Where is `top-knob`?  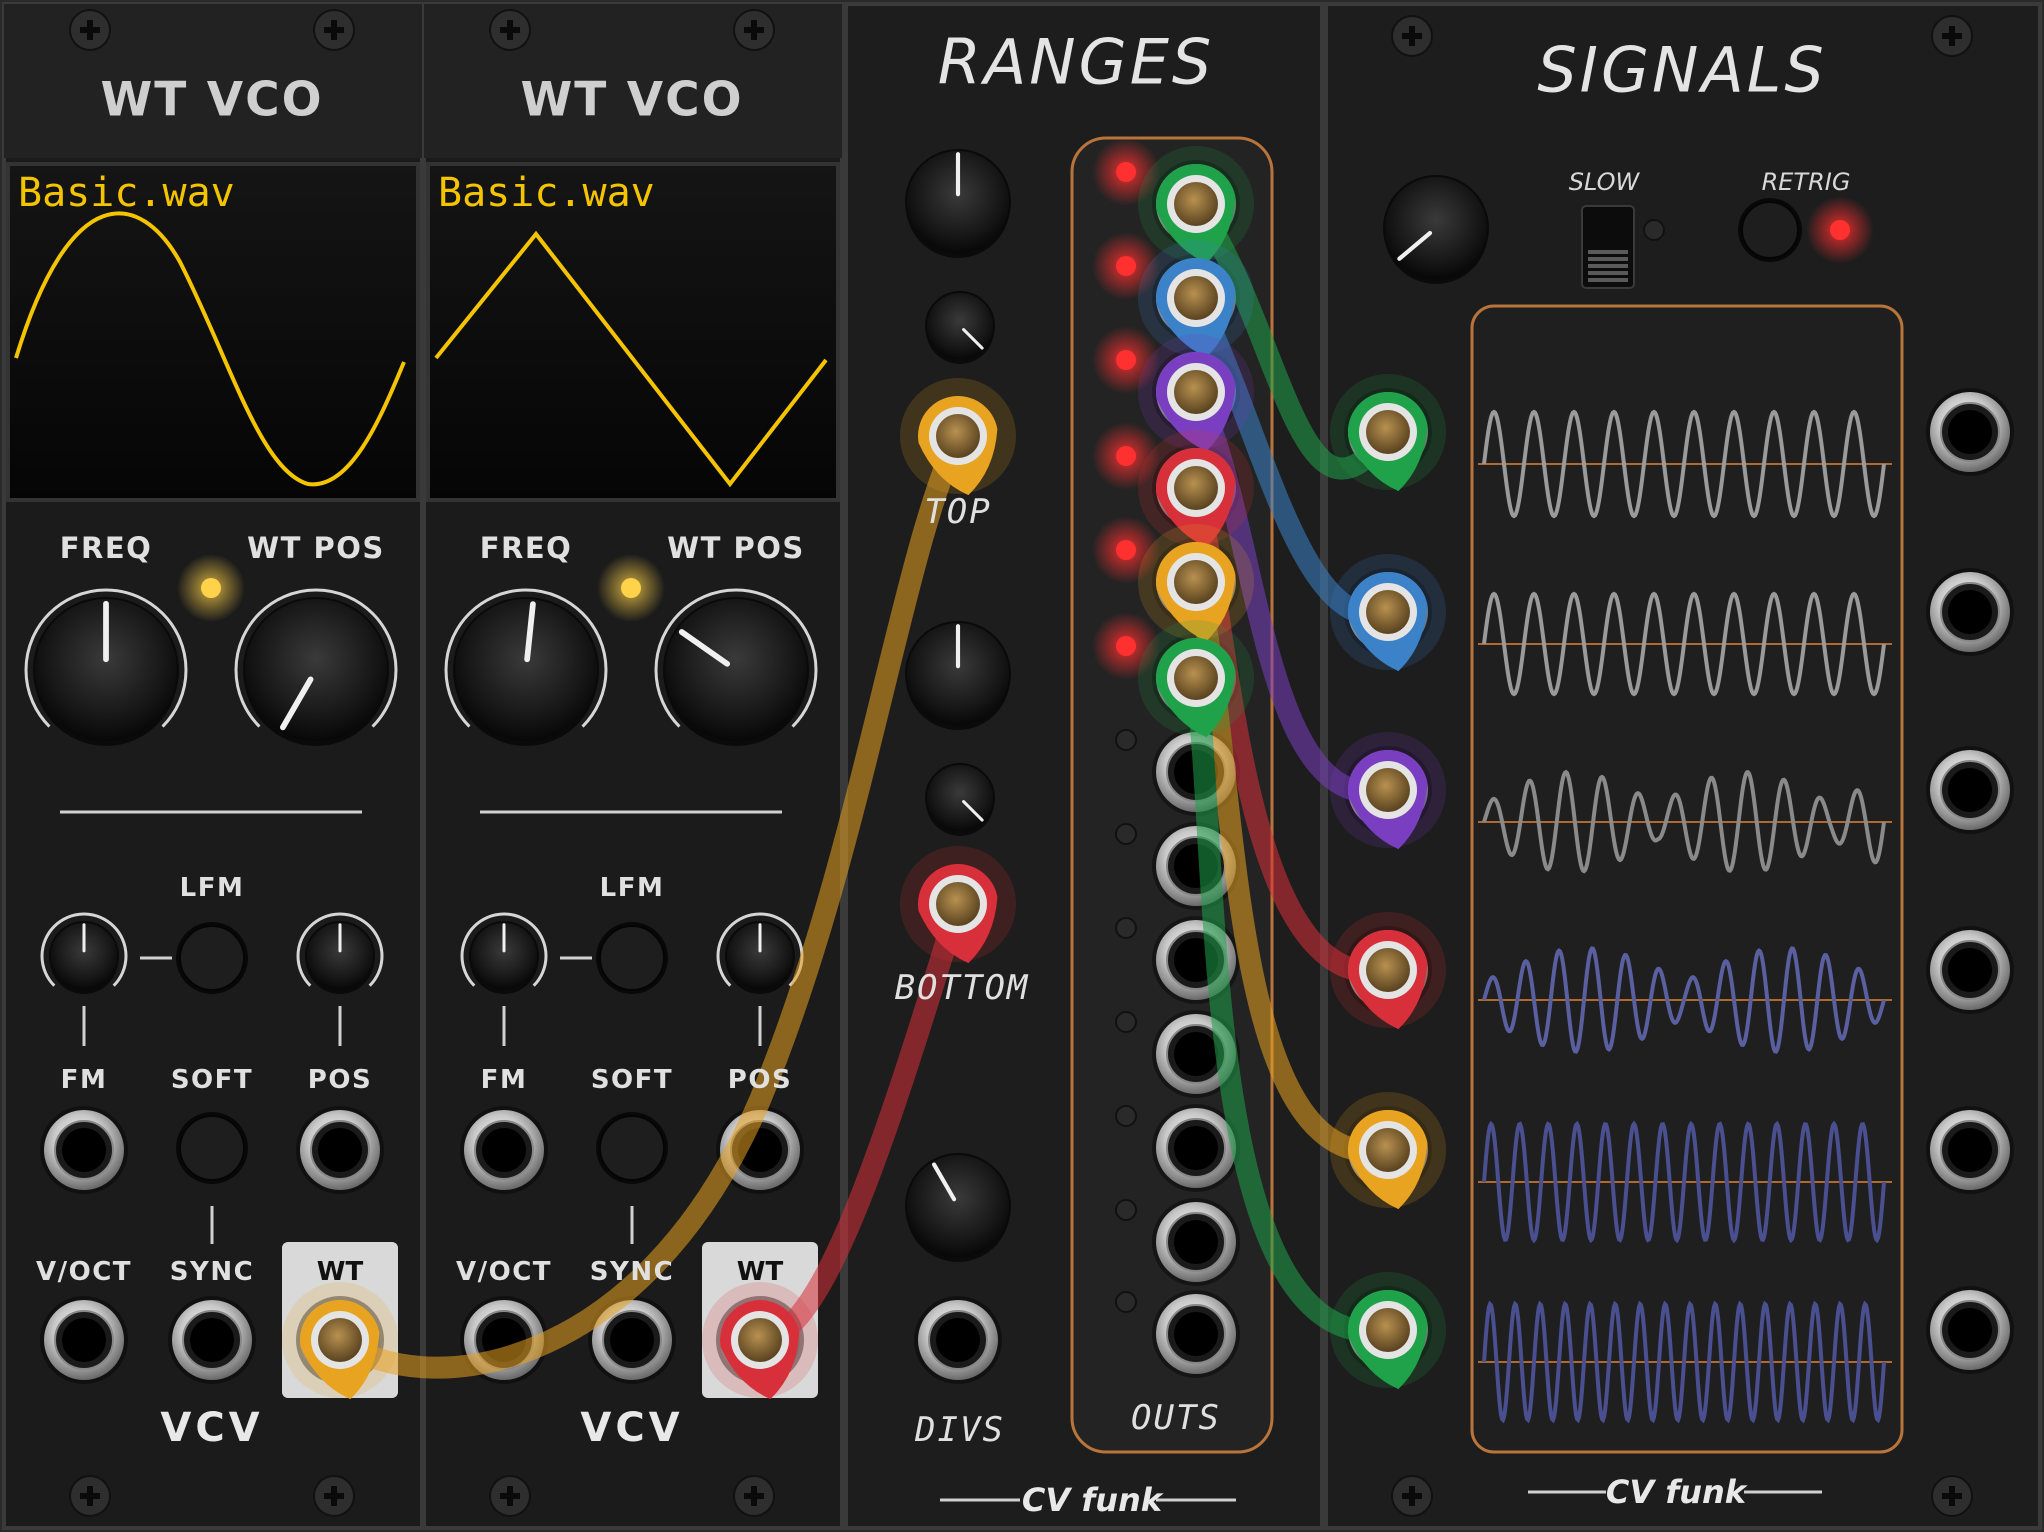
top-knob is located at coordinates (958, 203).